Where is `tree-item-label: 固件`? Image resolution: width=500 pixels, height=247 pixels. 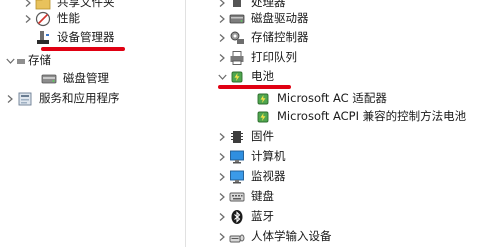
tree-item-label: 固件 is located at coordinates (262, 136).